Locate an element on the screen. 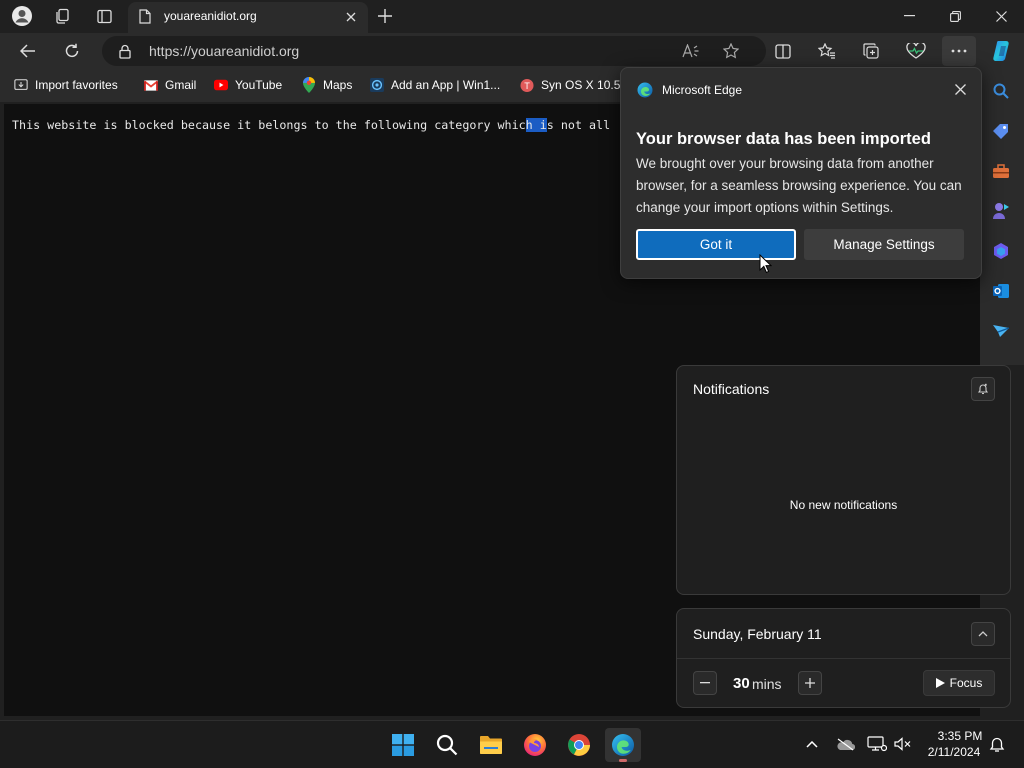 This screenshot has height=768, width=1024. bell-icon is located at coordinates (997, 744).